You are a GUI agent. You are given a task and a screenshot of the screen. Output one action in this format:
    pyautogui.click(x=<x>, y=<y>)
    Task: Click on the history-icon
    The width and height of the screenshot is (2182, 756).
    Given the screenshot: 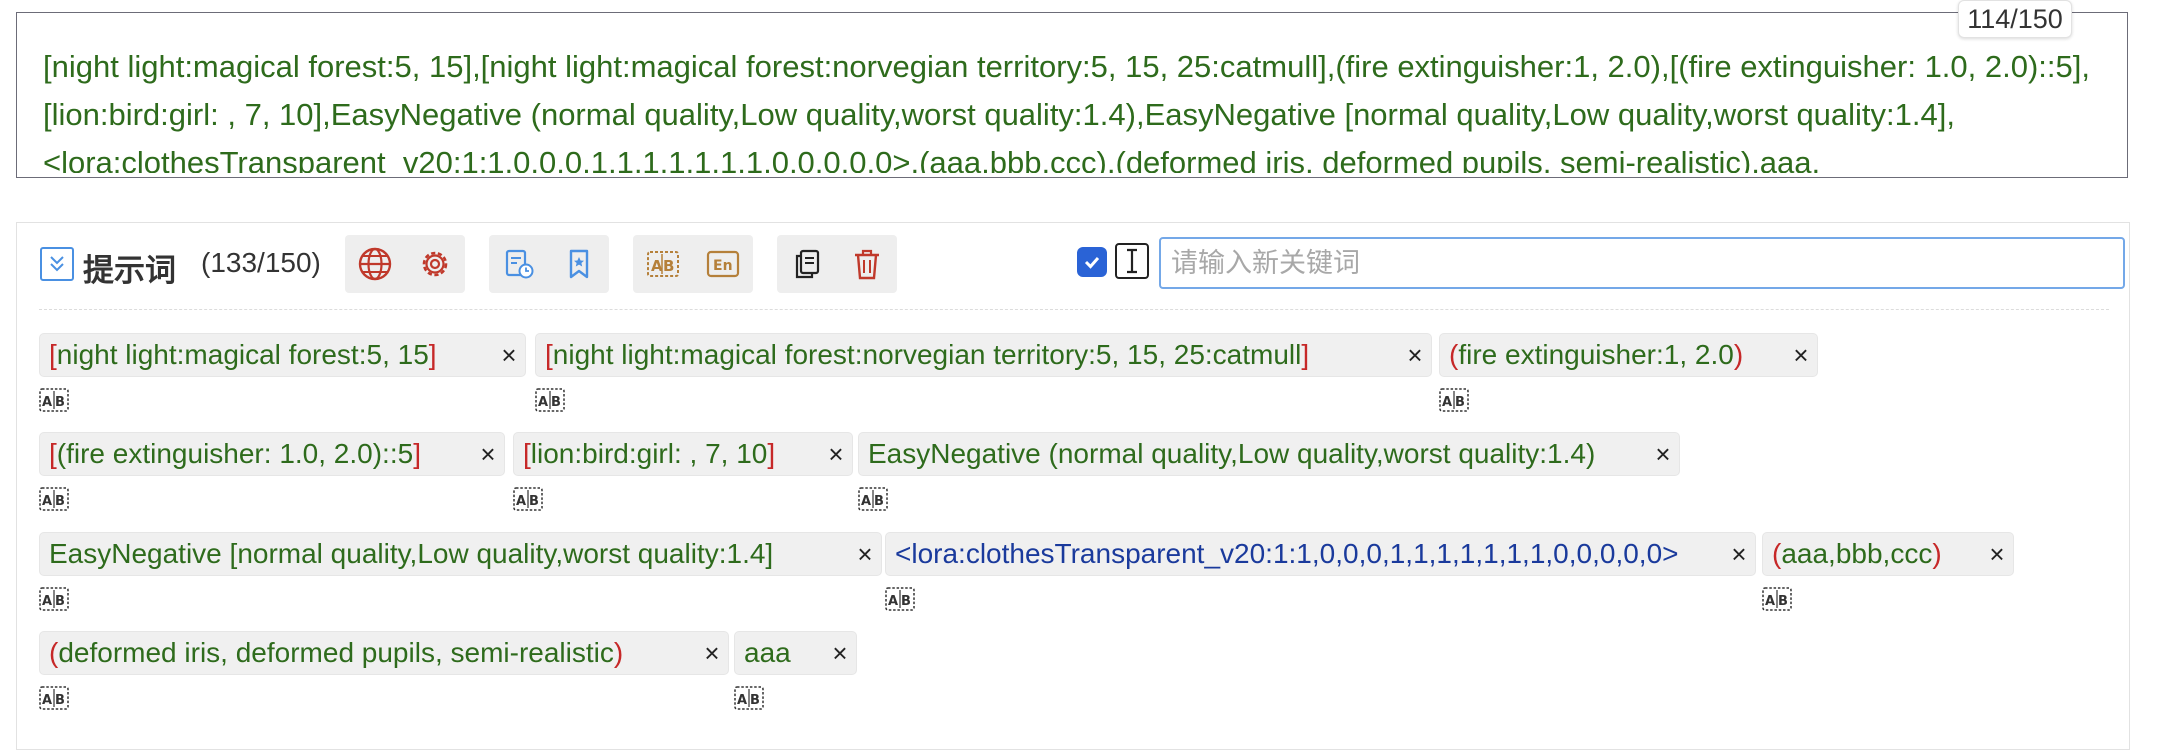 What is the action you would take?
    pyautogui.click(x=519, y=264)
    